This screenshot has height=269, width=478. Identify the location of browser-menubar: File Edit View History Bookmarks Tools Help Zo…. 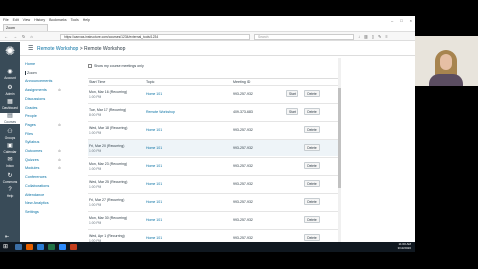
(207, 24).